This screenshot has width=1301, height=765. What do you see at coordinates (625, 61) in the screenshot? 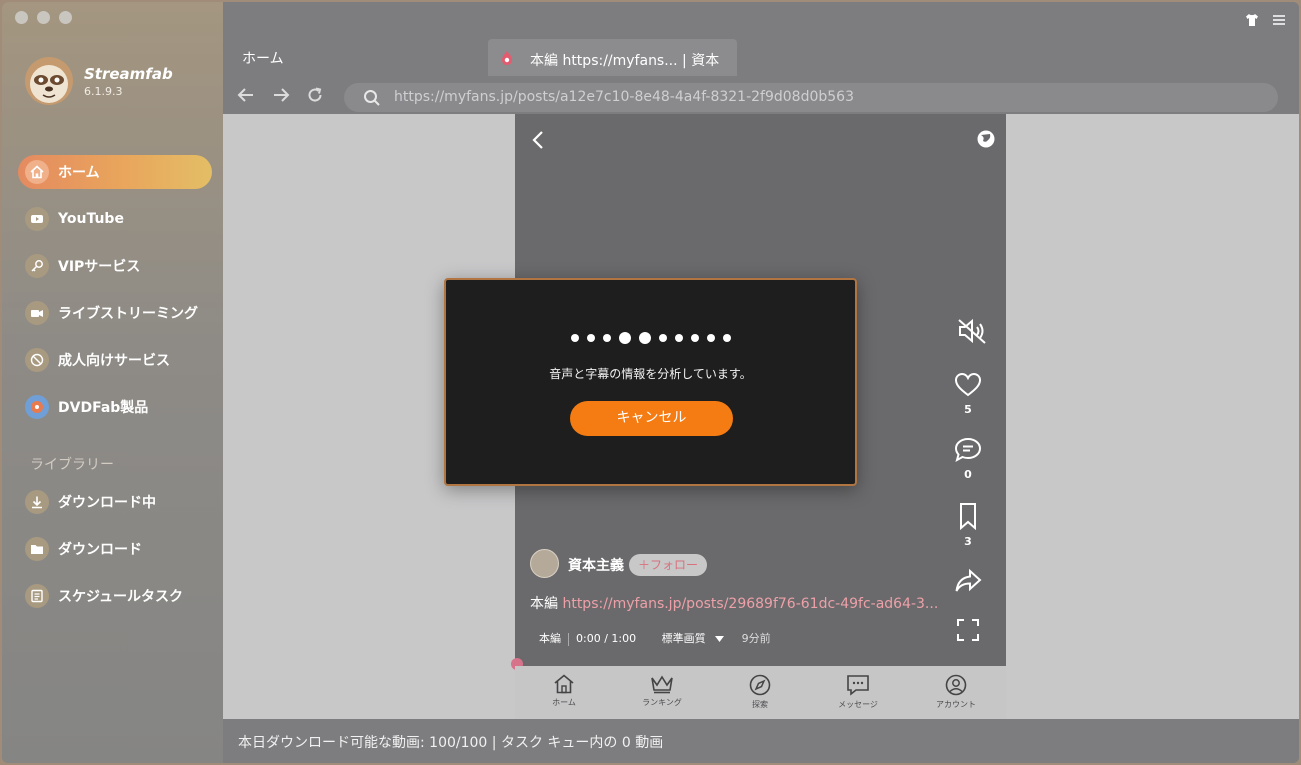
I see `tab-title: 本編 https://myfans... | 資本主` at bounding box center [625, 61].